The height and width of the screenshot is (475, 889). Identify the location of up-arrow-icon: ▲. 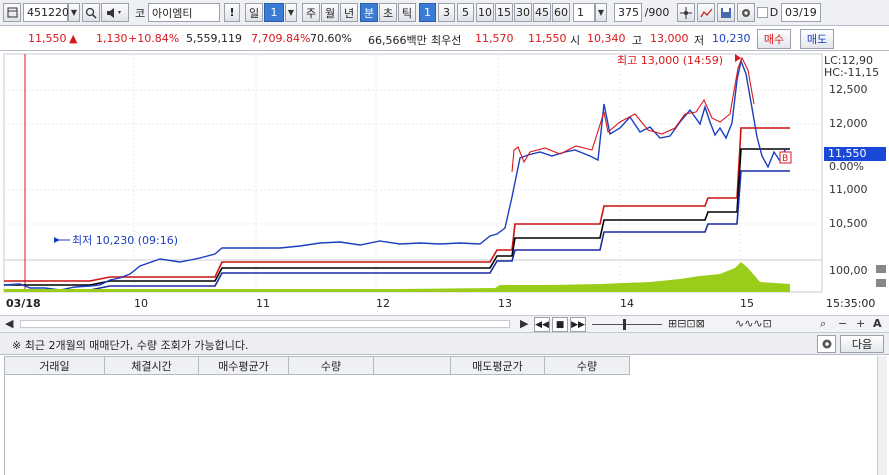
(73, 38).